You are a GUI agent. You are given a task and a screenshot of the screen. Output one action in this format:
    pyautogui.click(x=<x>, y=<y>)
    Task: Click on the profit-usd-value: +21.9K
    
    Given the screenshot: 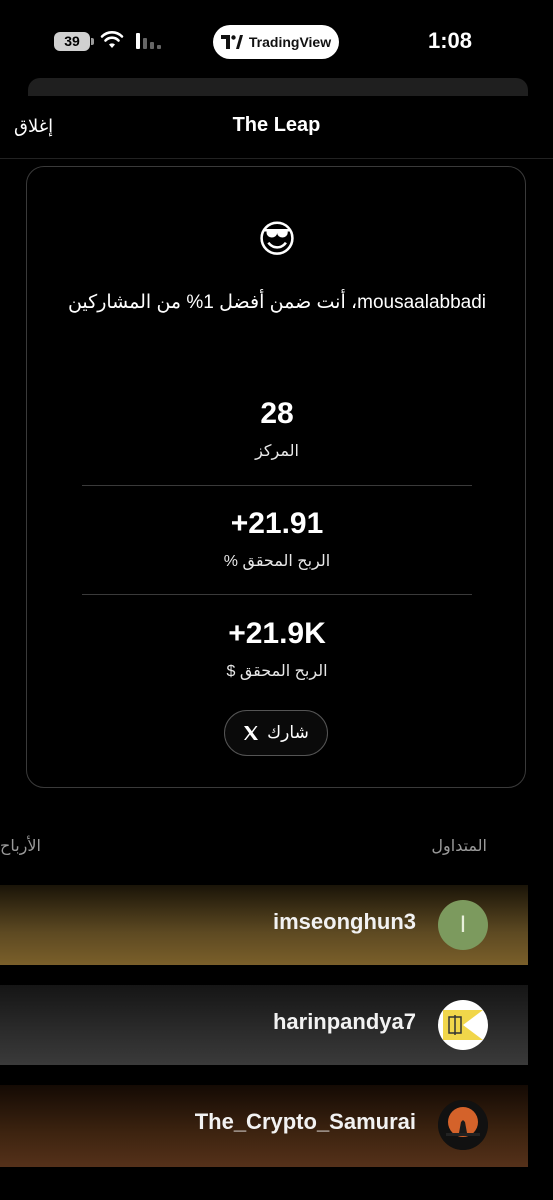 What is the action you would take?
    pyautogui.click(x=277, y=633)
    